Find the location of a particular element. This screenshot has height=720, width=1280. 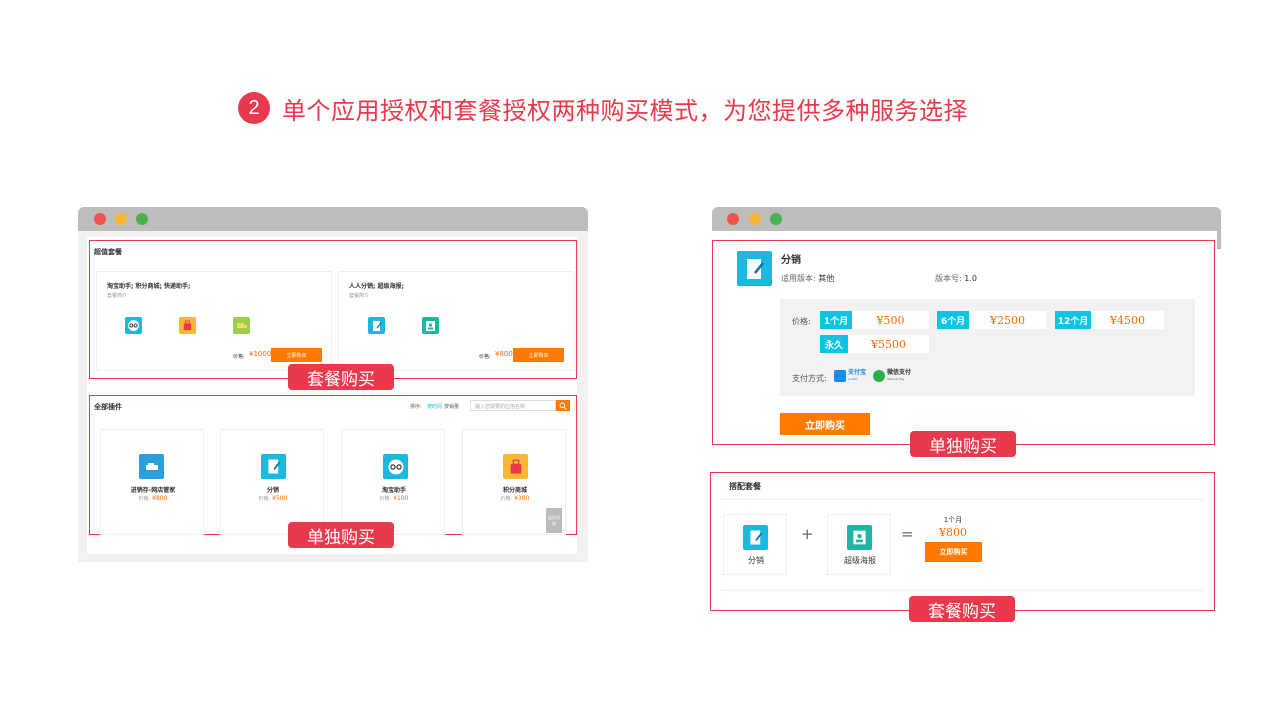

wechat-icon is located at coordinates (879, 376).